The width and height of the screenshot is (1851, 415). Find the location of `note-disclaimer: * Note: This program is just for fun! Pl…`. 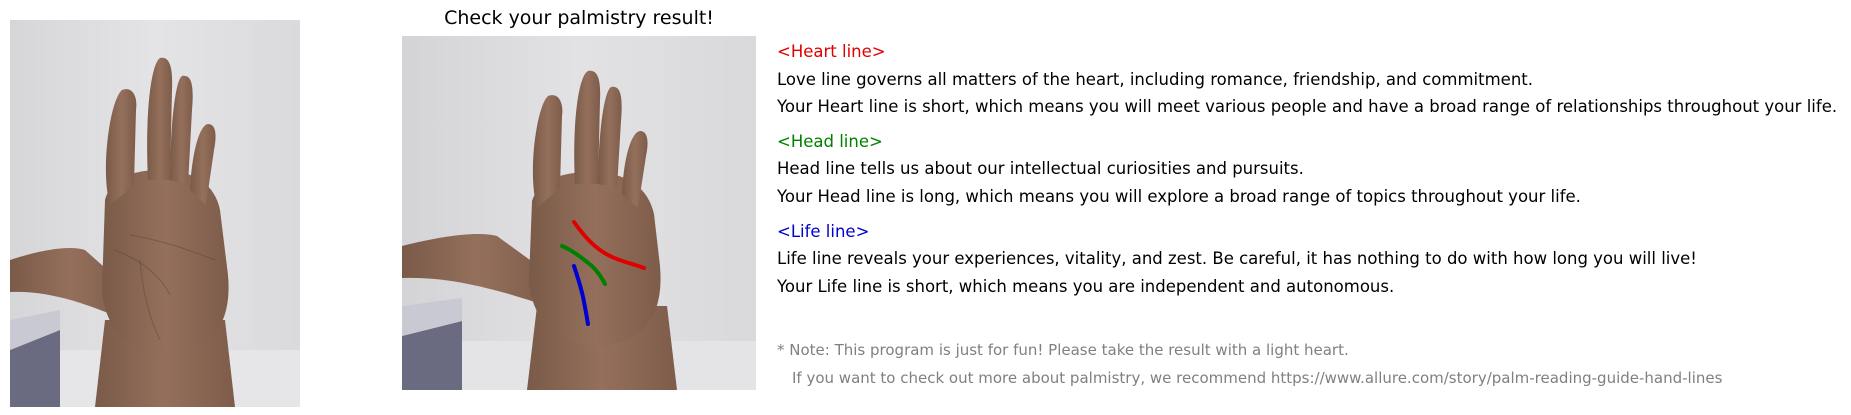

note-disclaimer: * Note: This program is just for fun! Pl… is located at coordinates (1063, 350).